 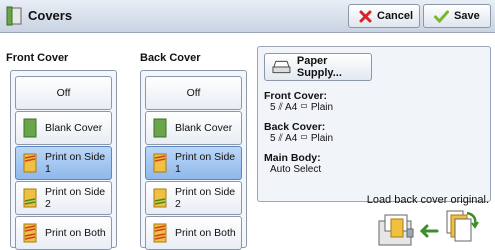 I want to click on covers-icon, so click(x=14, y=16).